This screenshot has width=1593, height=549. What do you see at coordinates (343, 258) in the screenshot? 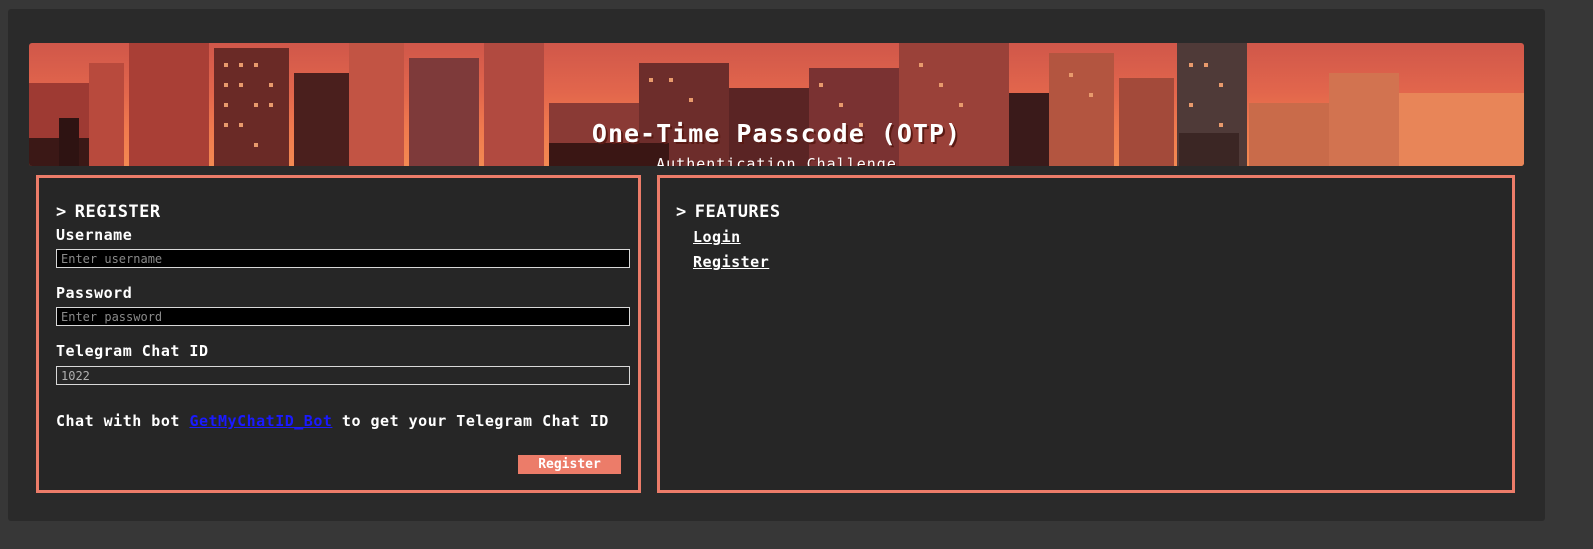
I see `username-input` at bounding box center [343, 258].